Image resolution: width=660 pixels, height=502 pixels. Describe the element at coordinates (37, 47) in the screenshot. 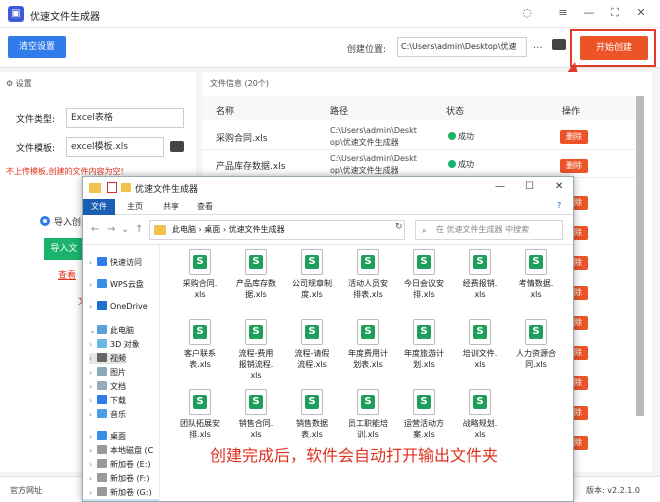

I see `clear-settings-button: 清空设置` at that location.